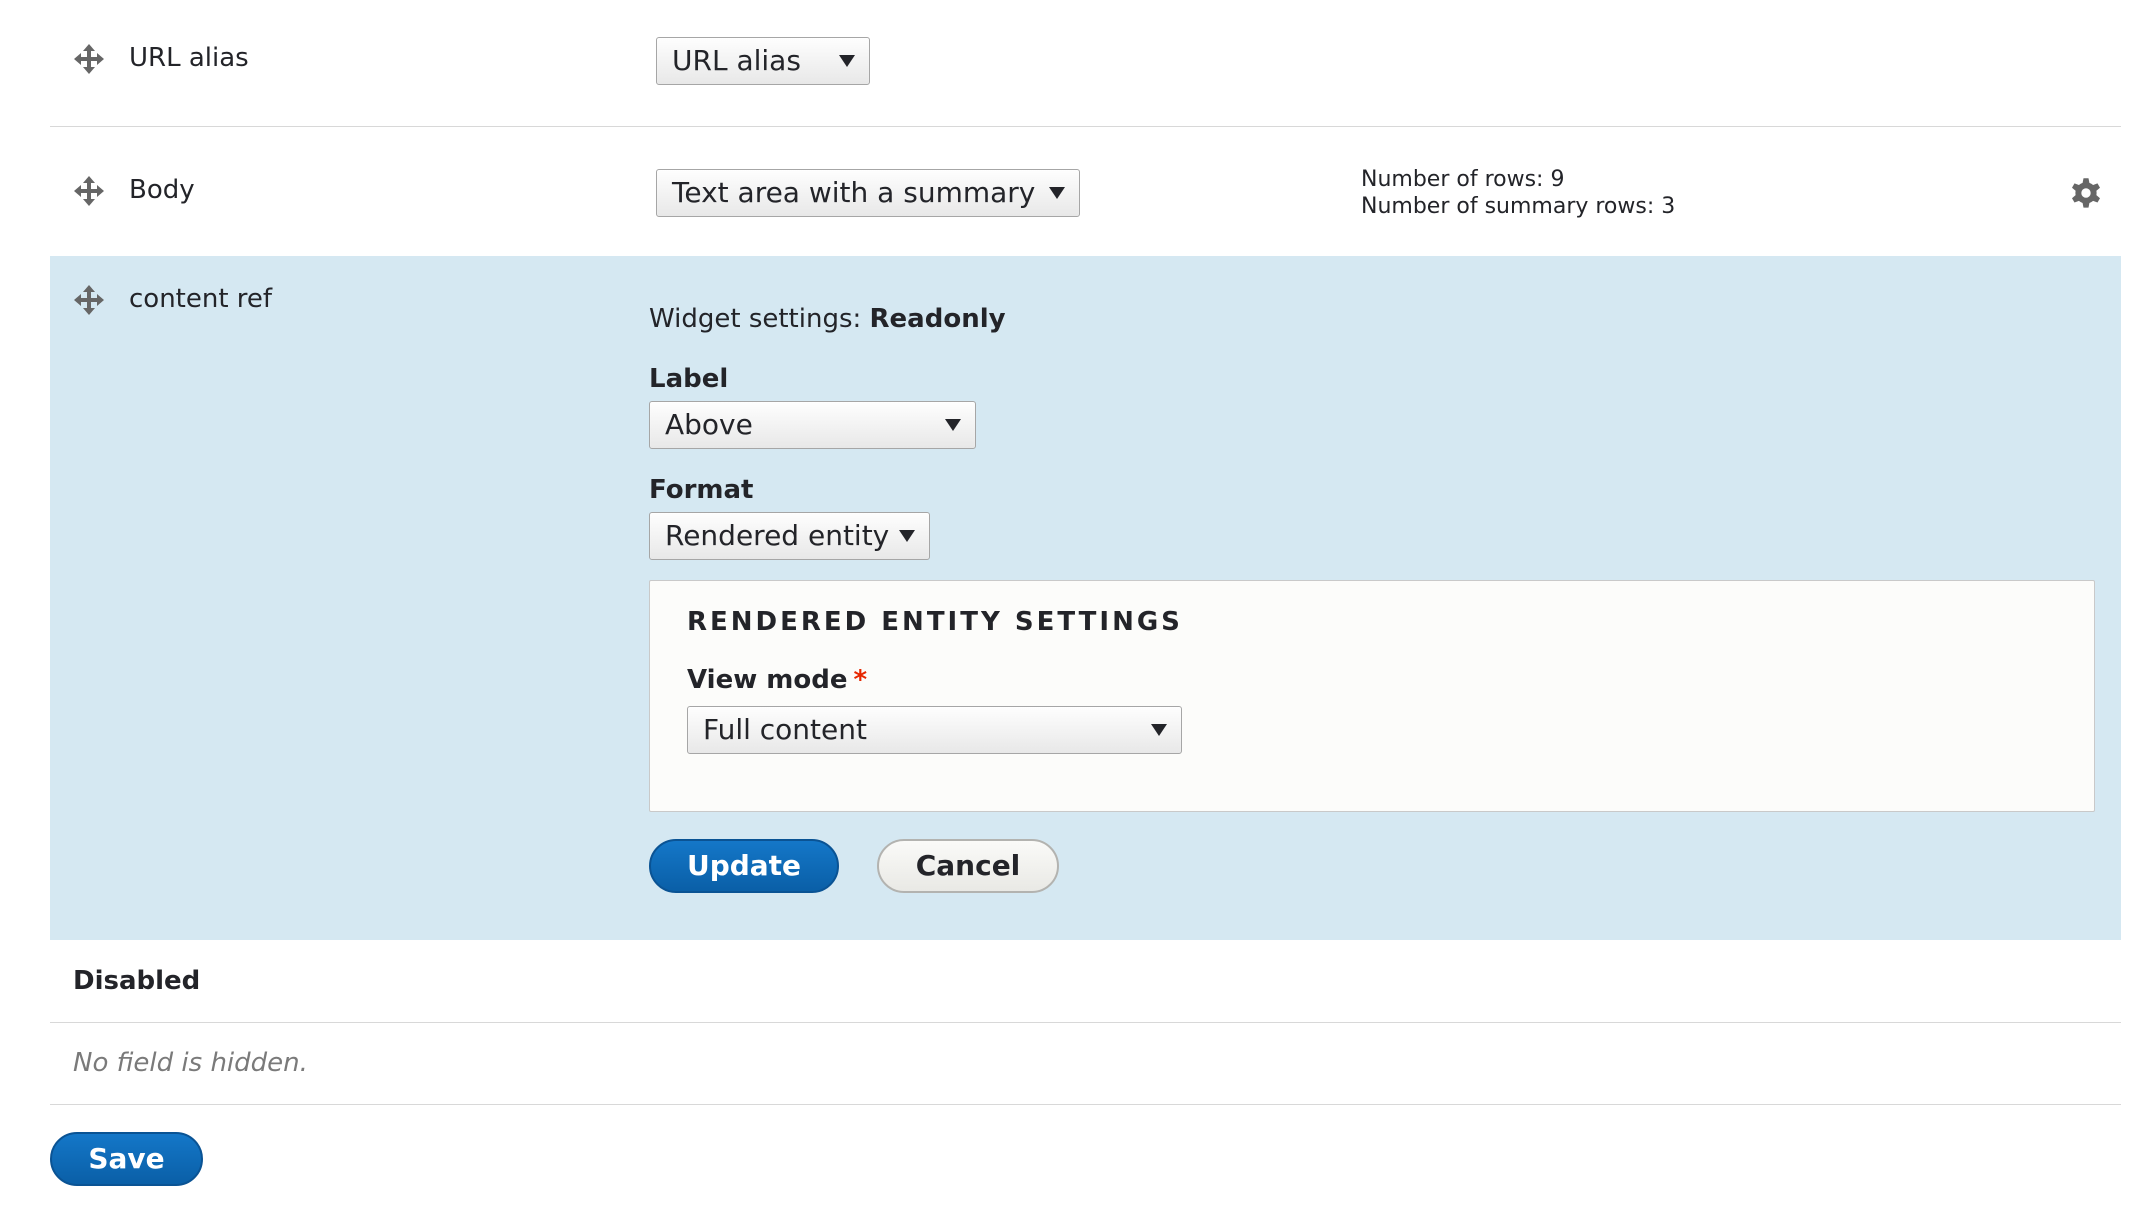  Describe the element at coordinates (190, 1063) in the screenshot. I see `no-hidden-fields-message: No field is hidden.` at that location.